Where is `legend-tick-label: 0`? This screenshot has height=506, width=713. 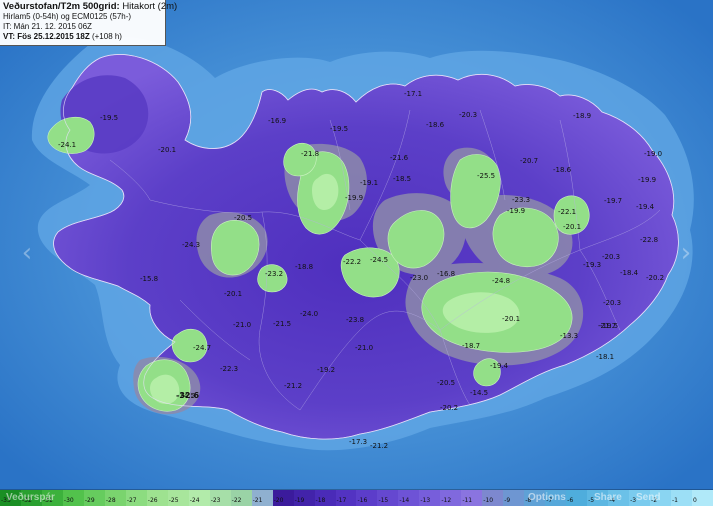
legend-tick-label: 0 is located at coordinates (694, 500).